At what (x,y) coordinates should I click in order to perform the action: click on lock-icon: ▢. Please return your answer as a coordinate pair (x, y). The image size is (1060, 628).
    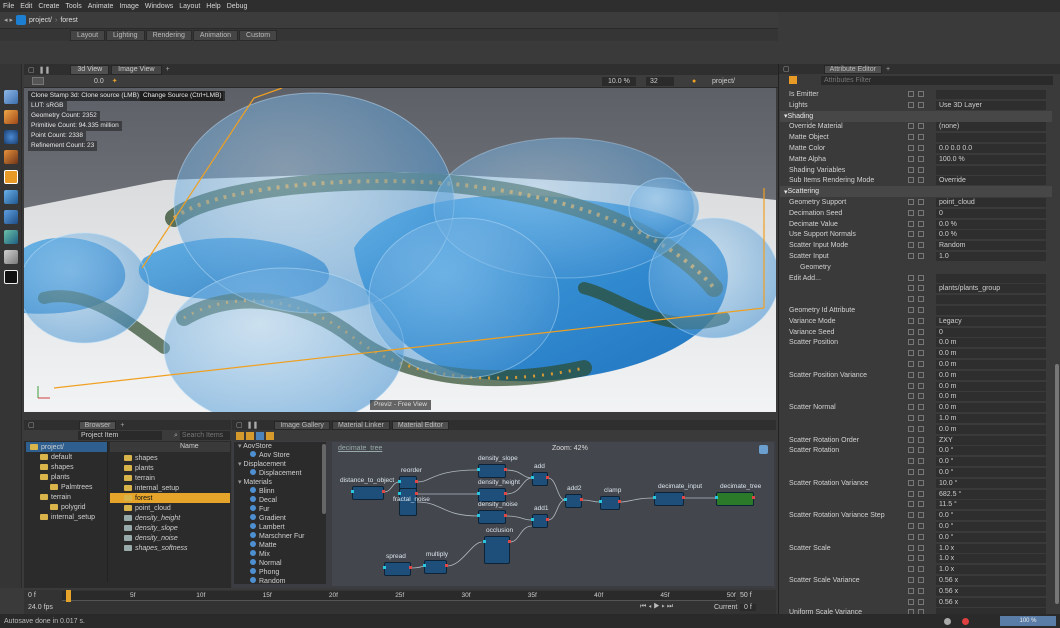
    Looking at the image, I should click on (31, 70).